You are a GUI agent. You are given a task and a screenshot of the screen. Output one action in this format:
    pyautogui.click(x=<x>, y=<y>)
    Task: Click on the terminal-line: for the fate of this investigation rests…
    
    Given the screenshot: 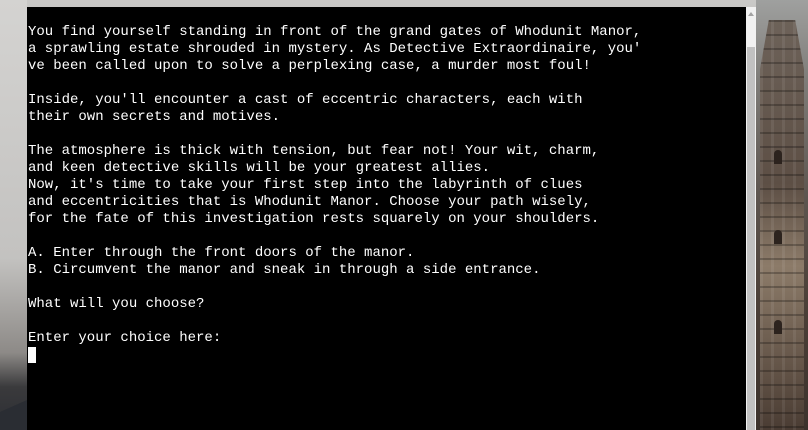 What is the action you would take?
    pyautogui.click(x=314, y=219)
    